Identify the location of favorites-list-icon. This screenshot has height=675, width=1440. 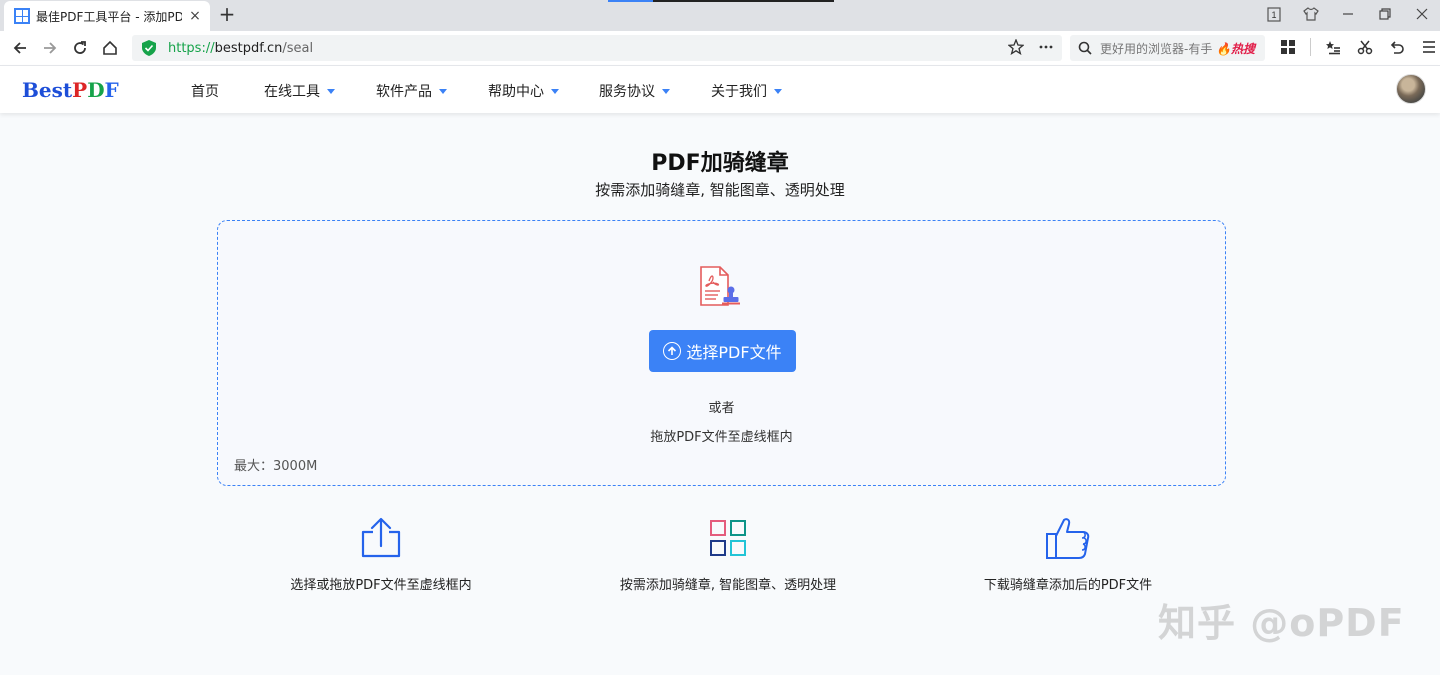
(1333, 48).